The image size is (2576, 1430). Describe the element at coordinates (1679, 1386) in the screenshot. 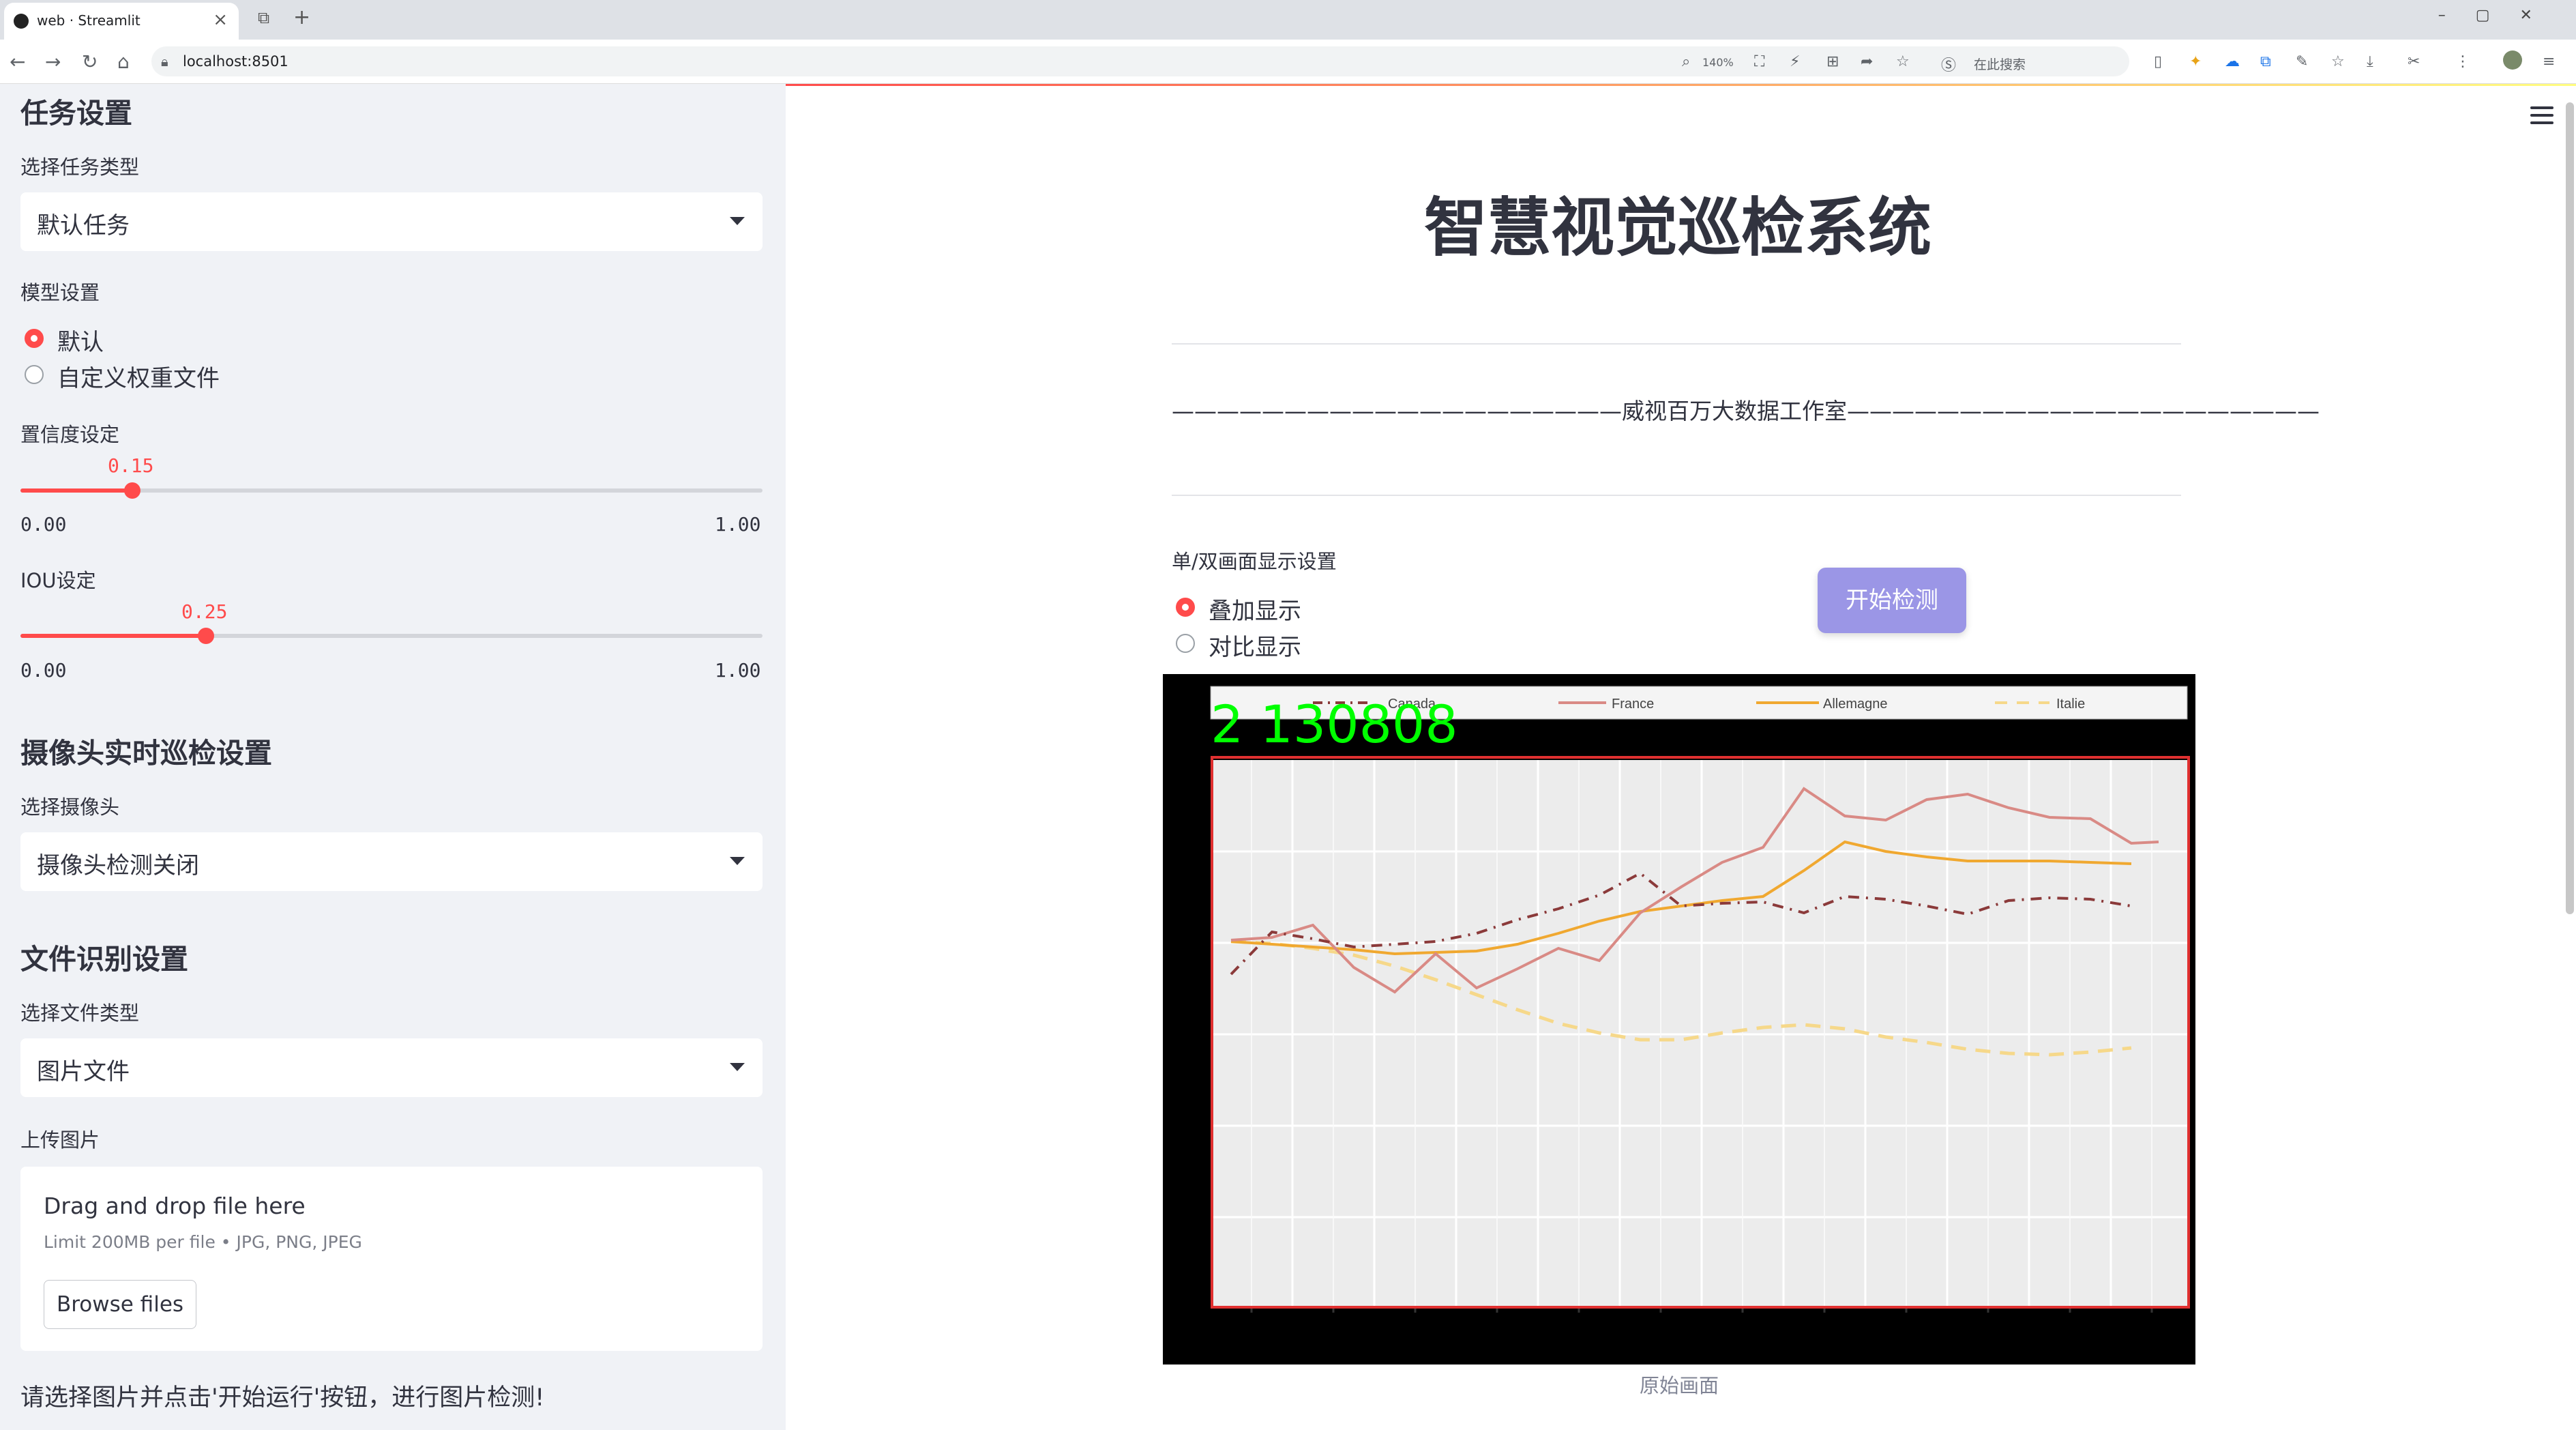

I see `image-caption: 原始画面` at that location.